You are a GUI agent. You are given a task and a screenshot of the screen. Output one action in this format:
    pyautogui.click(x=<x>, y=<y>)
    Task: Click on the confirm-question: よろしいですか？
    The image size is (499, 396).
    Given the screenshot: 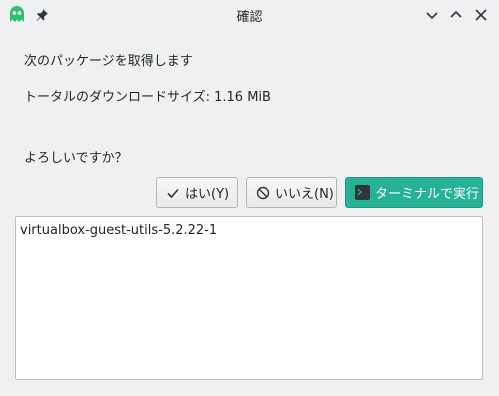 What is the action you would take?
    pyautogui.click(x=76, y=158)
    